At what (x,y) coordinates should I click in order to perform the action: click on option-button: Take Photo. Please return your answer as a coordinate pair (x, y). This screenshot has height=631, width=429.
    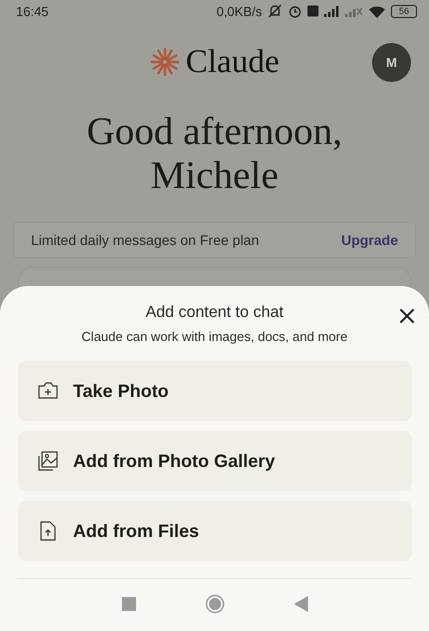
    Looking at the image, I should click on (215, 391).